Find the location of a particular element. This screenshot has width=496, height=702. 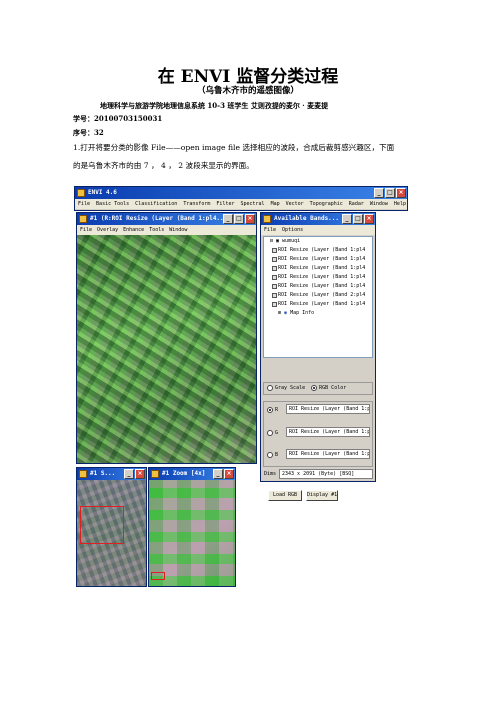

menu-filter: Filter is located at coordinates (225, 204).